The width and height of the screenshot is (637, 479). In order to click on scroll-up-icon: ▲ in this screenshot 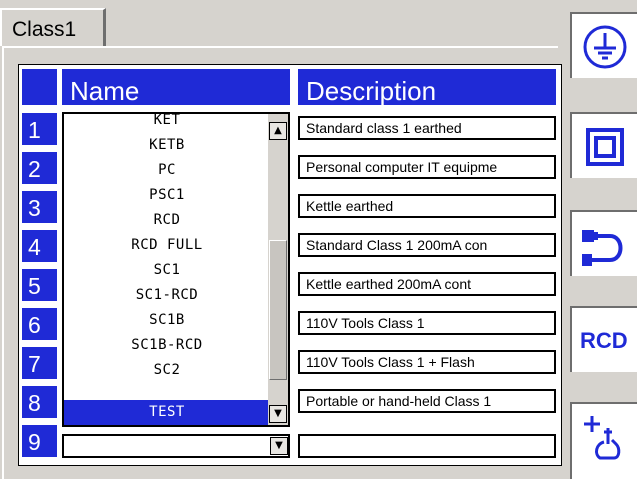, I will do `click(278, 131)`.